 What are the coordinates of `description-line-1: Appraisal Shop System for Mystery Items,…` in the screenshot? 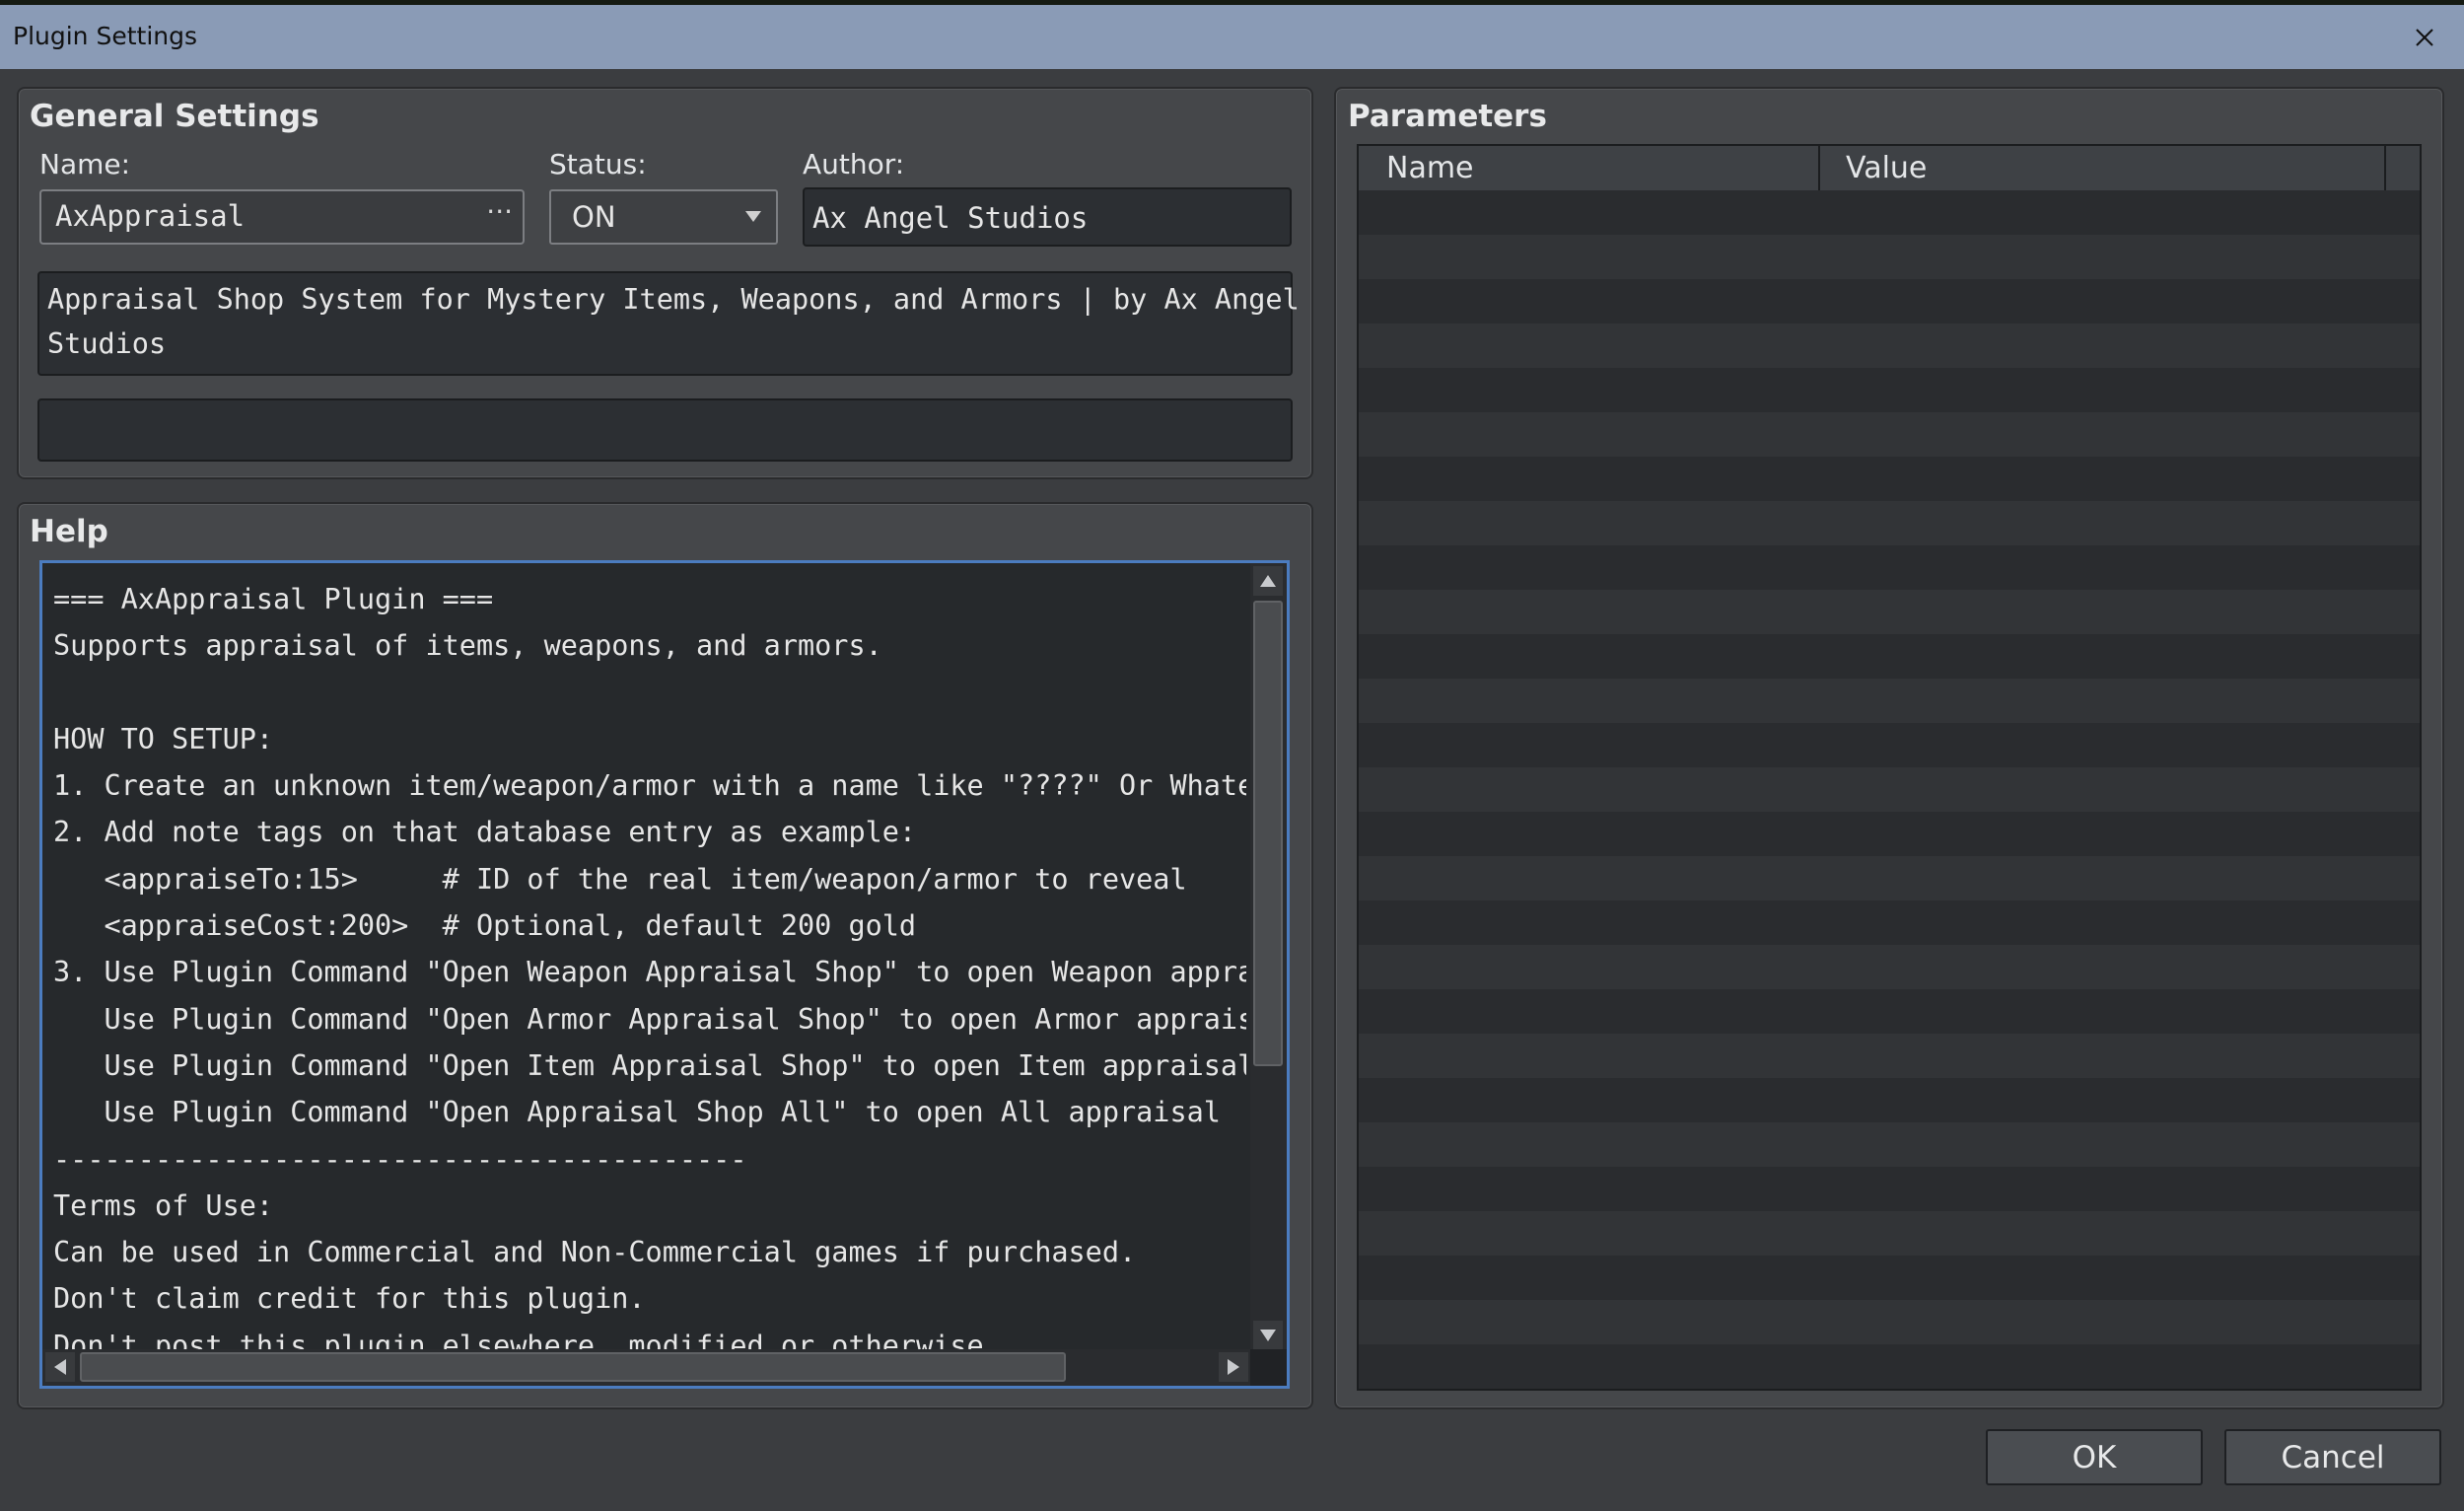 It's located at (673, 299).